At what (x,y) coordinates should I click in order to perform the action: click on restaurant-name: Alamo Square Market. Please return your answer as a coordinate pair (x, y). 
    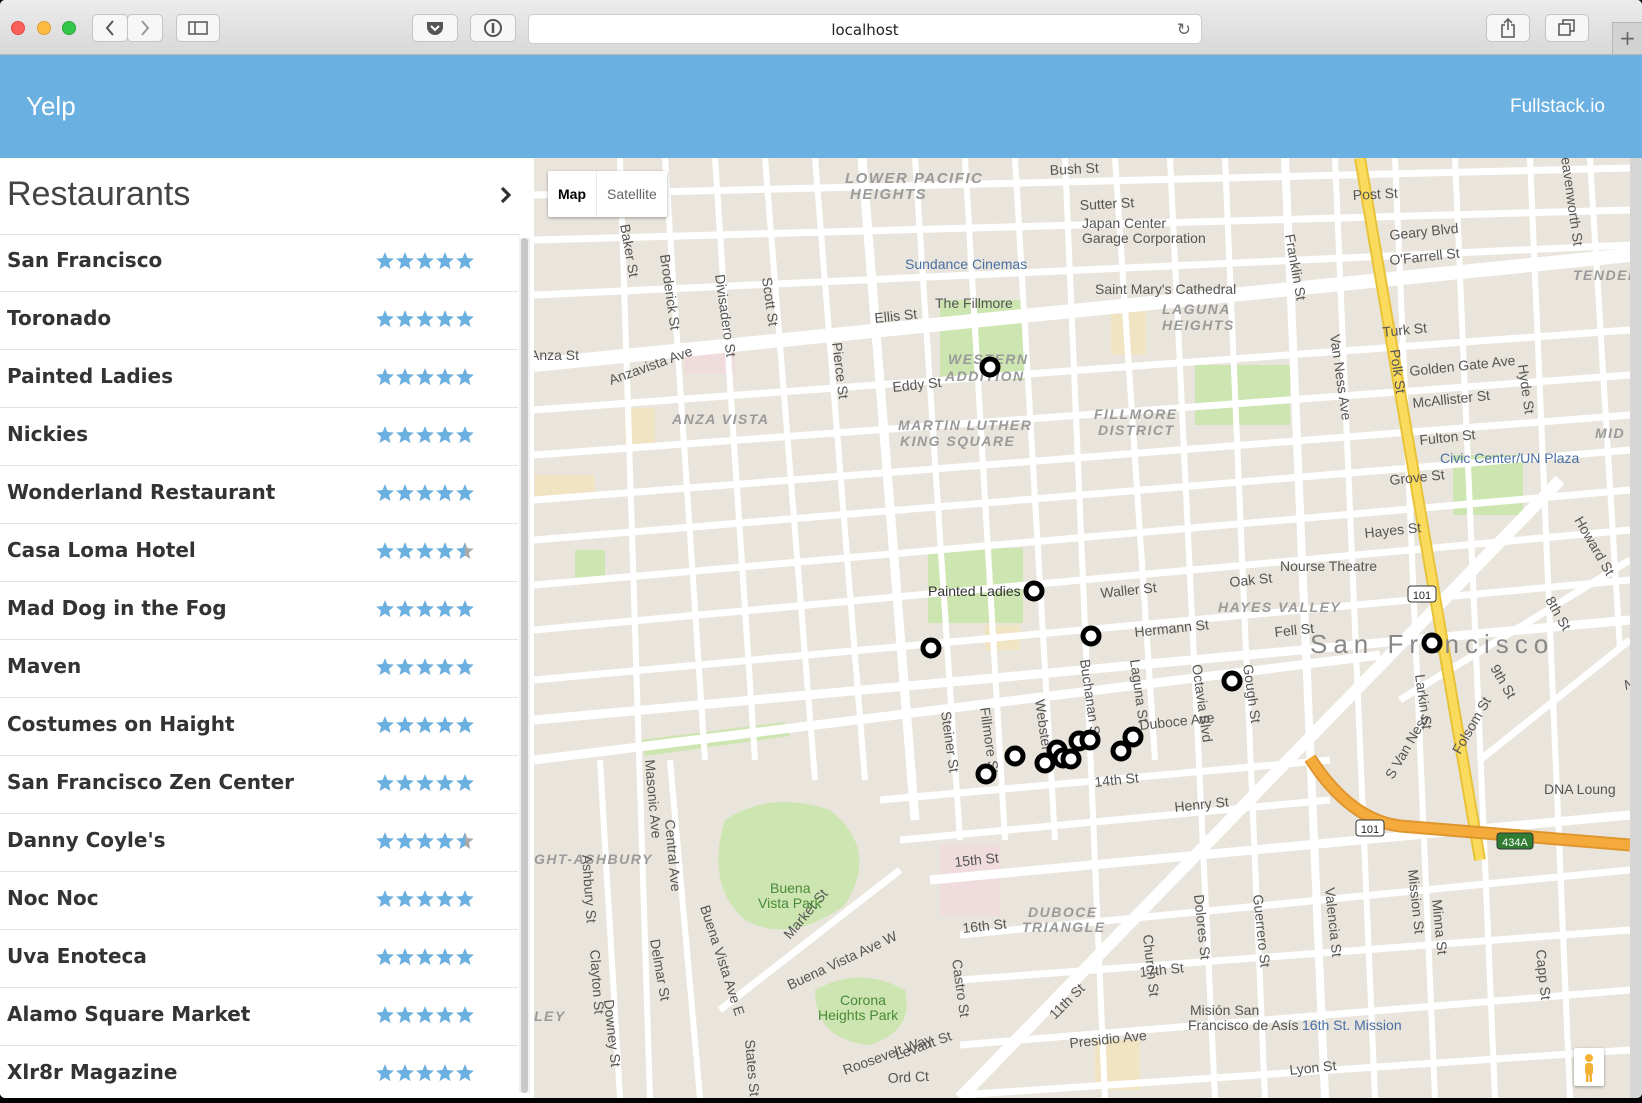
    Looking at the image, I should click on (129, 1014).